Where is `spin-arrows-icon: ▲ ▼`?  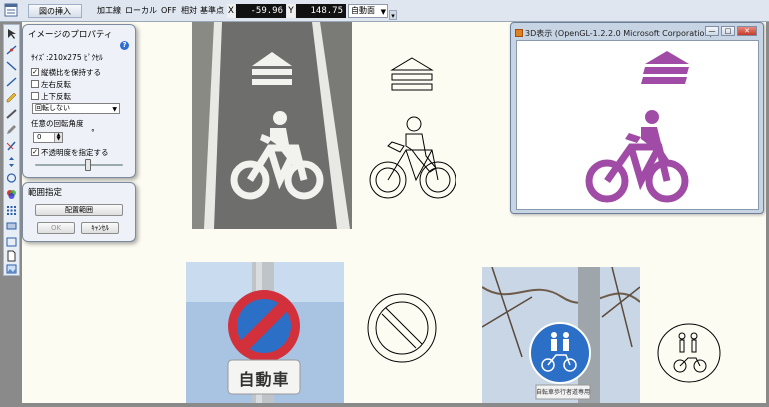 spin-arrows-icon: ▲ ▼ is located at coordinates (58, 137).